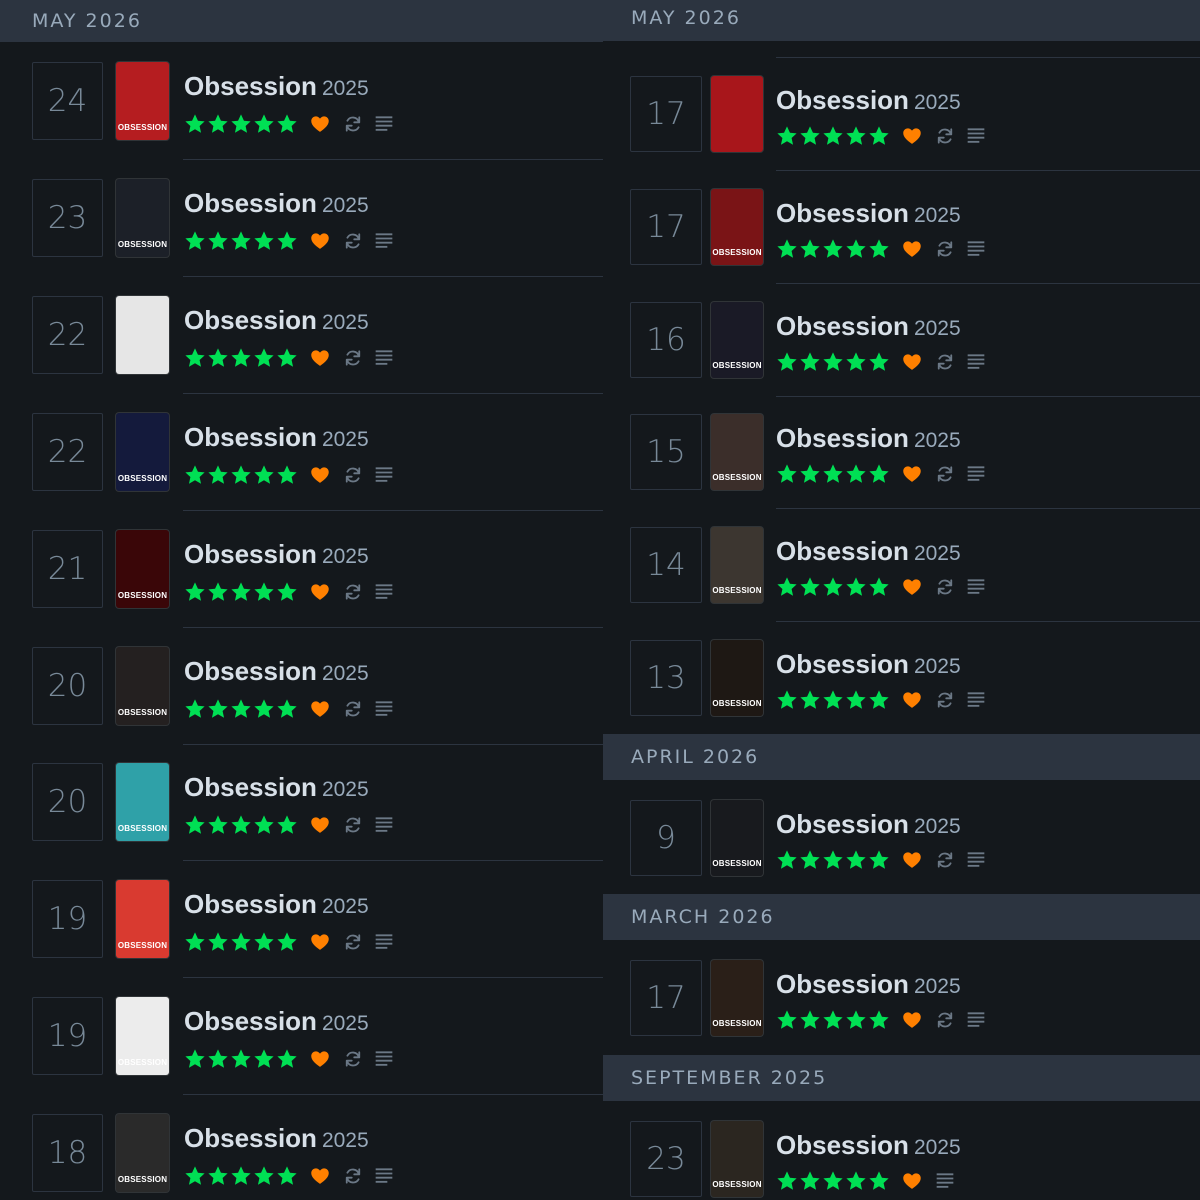 This screenshot has height=1200, width=1200. What do you see at coordinates (666, 838) in the screenshot?
I see `day-number: 9` at bounding box center [666, 838].